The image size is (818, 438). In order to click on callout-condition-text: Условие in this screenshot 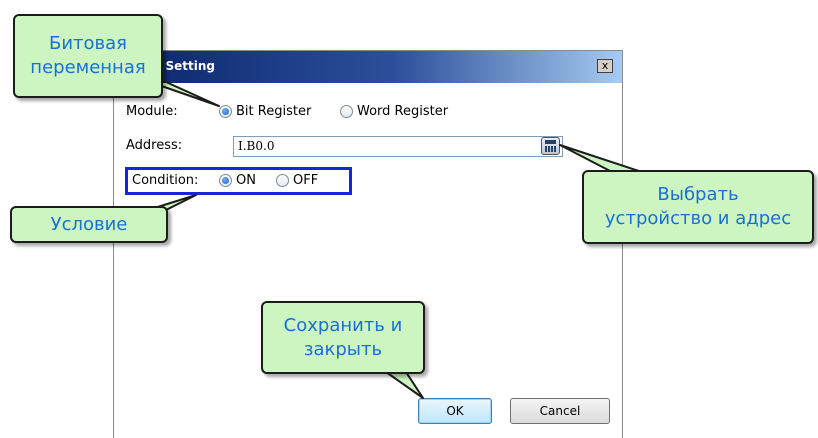, I will do `click(89, 224)`.